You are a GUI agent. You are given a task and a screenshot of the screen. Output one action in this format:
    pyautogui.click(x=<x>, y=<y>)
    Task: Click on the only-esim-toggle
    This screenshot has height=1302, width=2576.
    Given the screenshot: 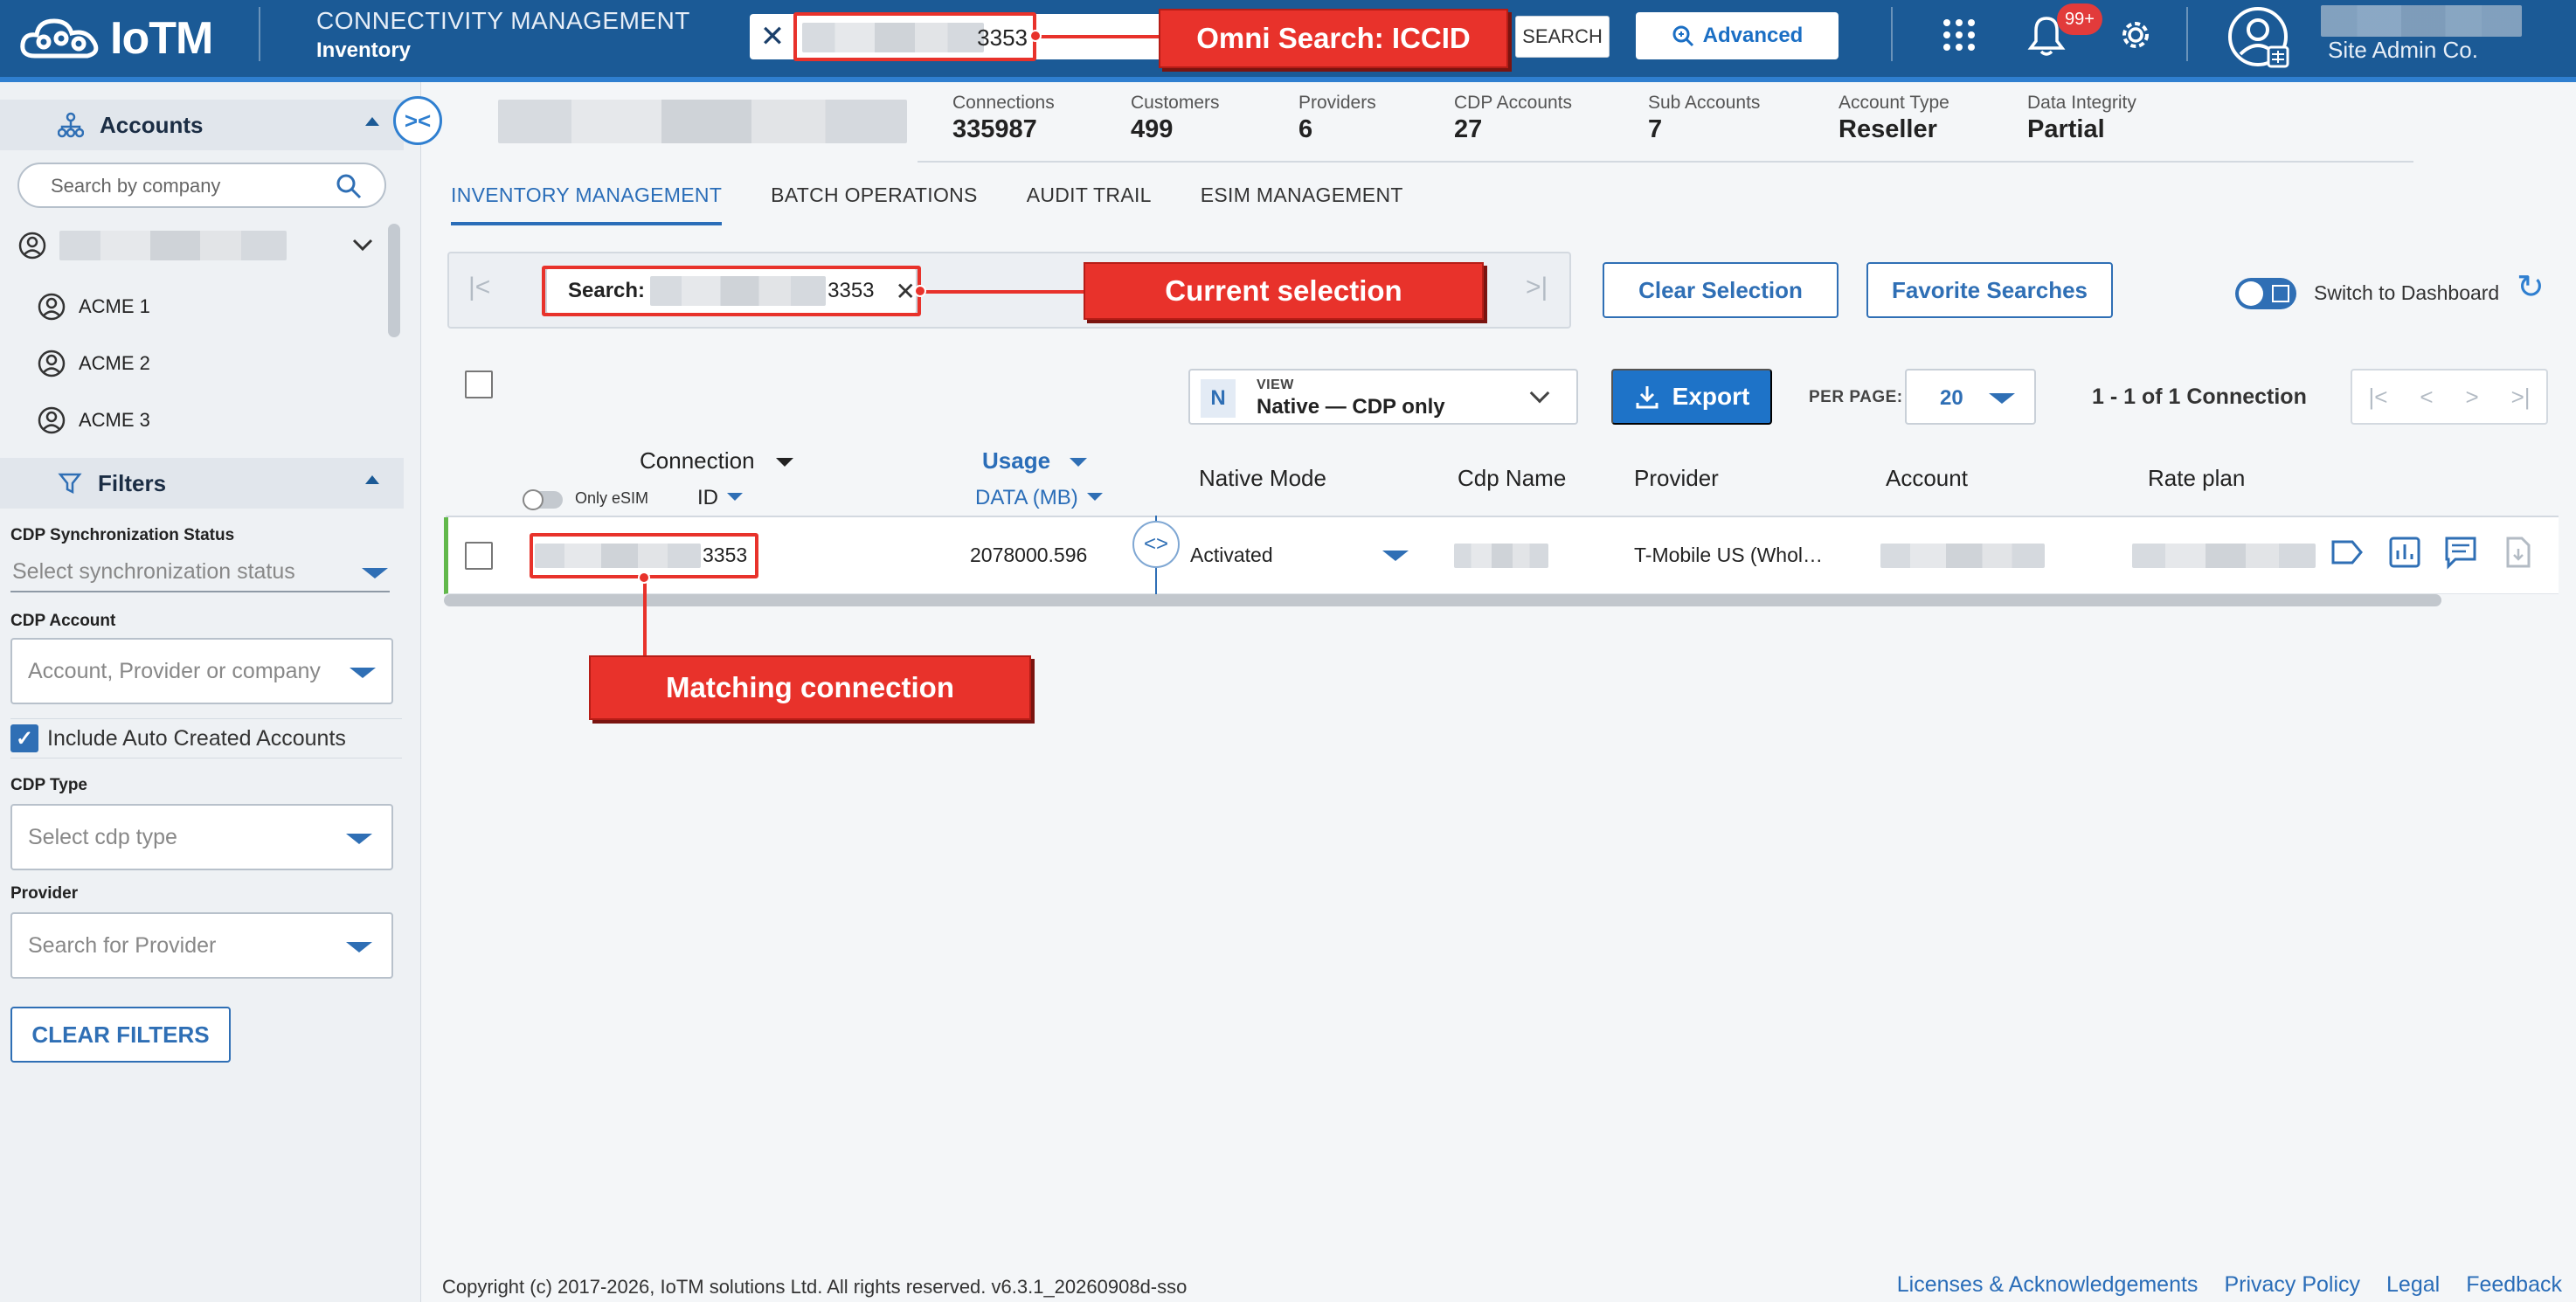 What is the action you would take?
    pyautogui.click(x=543, y=499)
    